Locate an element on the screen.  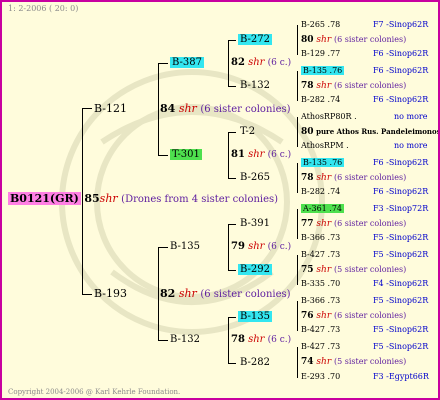
gen4-origin-23: F3 -Egypt66R is located at coordinates (401, 376).